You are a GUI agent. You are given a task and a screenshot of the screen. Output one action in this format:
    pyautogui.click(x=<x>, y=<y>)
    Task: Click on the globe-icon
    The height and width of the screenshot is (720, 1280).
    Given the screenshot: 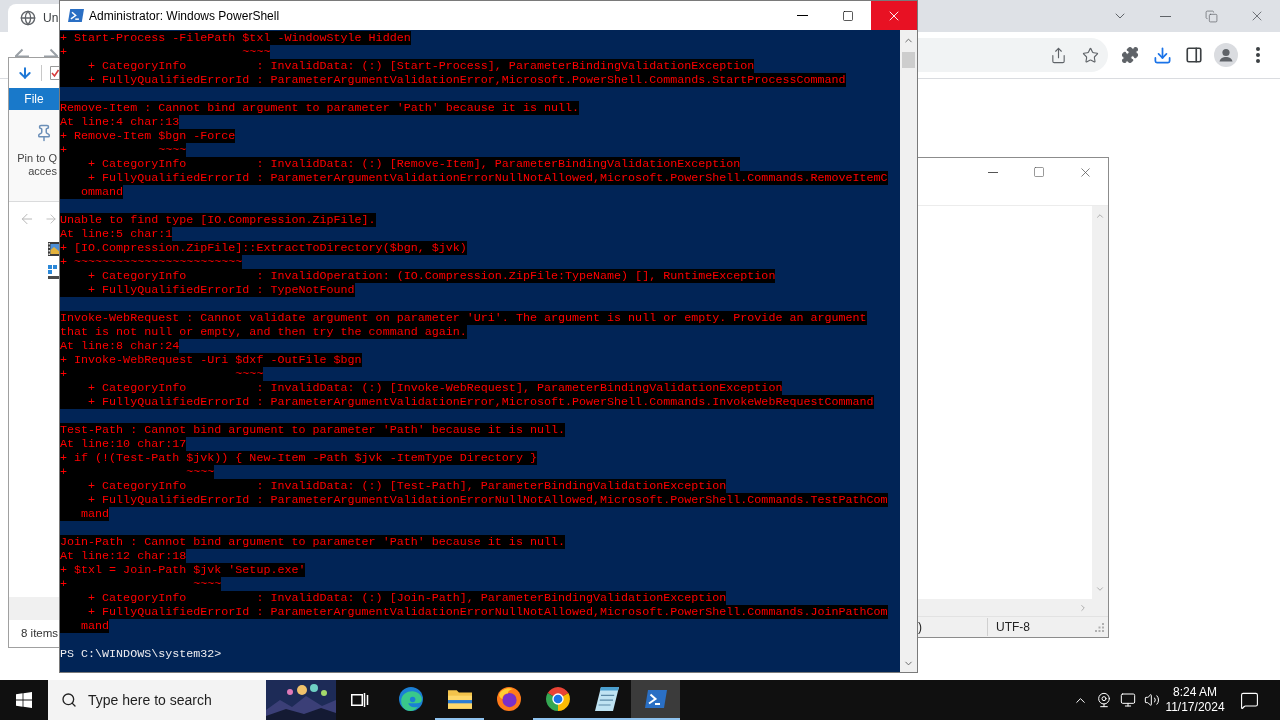 What is the action you would take?
    pyautogui.click(x=28, y=18)
    